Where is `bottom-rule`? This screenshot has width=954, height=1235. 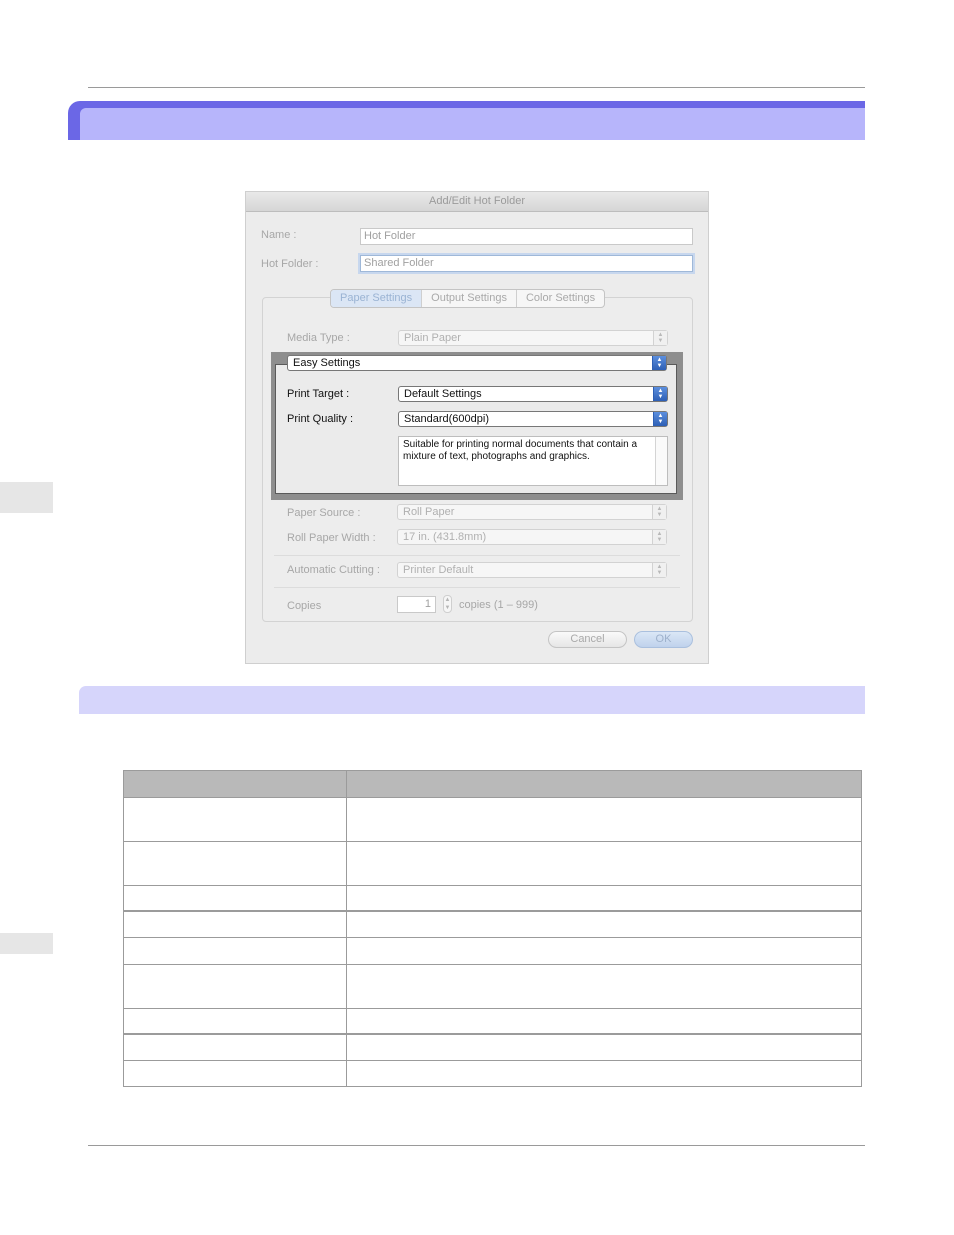 bottom-rule is located at coordinates (476, 1145).